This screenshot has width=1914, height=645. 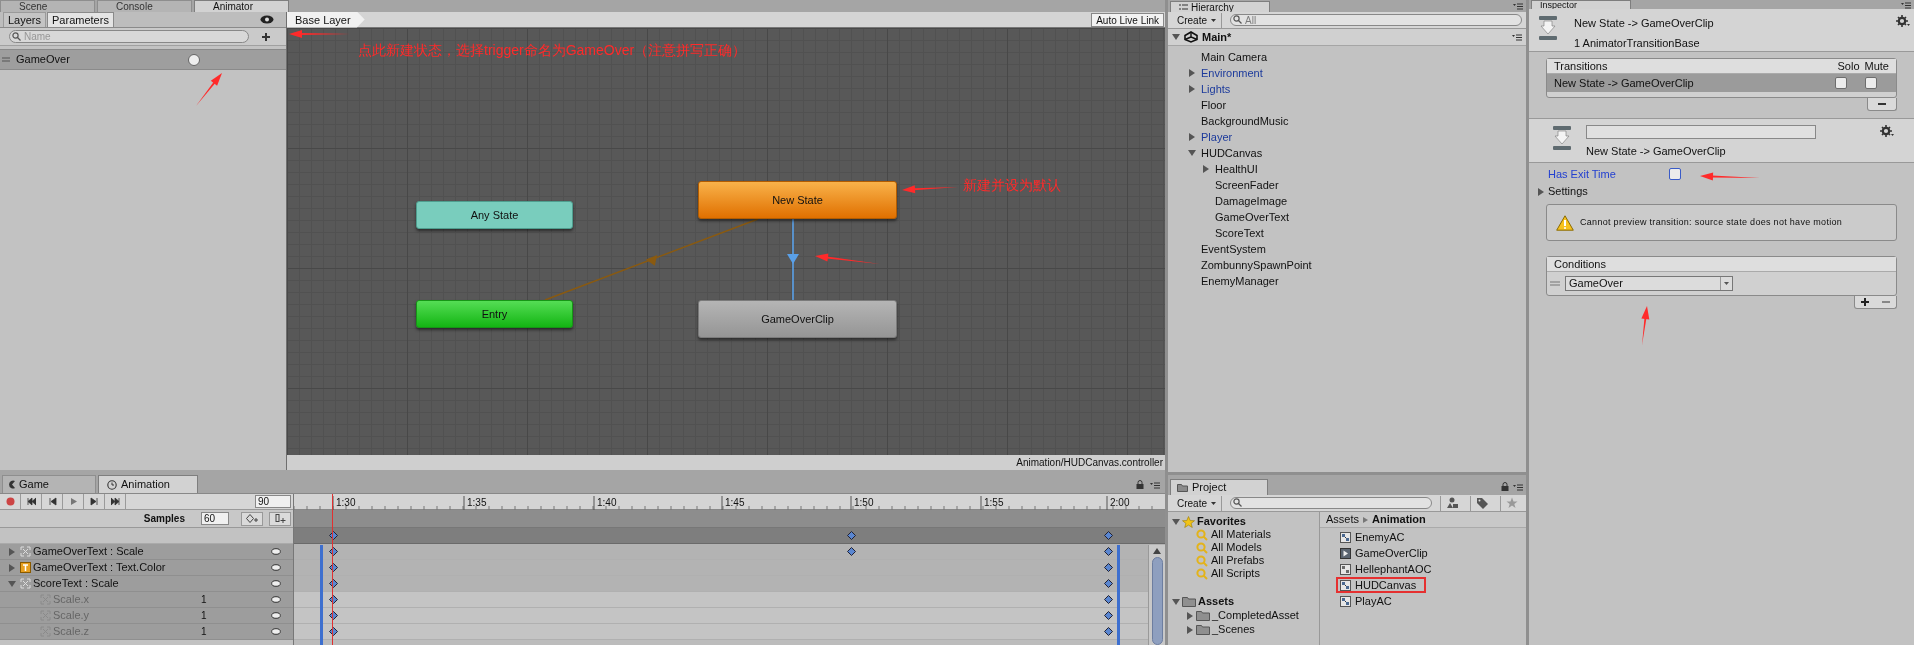 I want to click on samples-field: 60, so click(x=215, y=518).